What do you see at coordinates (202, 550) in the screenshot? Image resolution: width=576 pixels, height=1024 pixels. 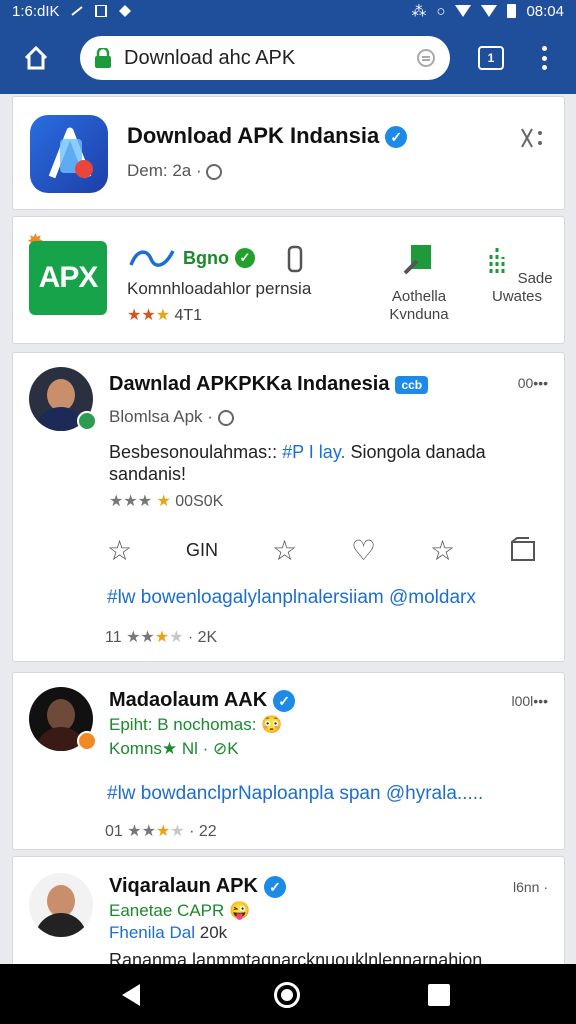 I see `action-label: GIN` at bounding box center [202, 550].